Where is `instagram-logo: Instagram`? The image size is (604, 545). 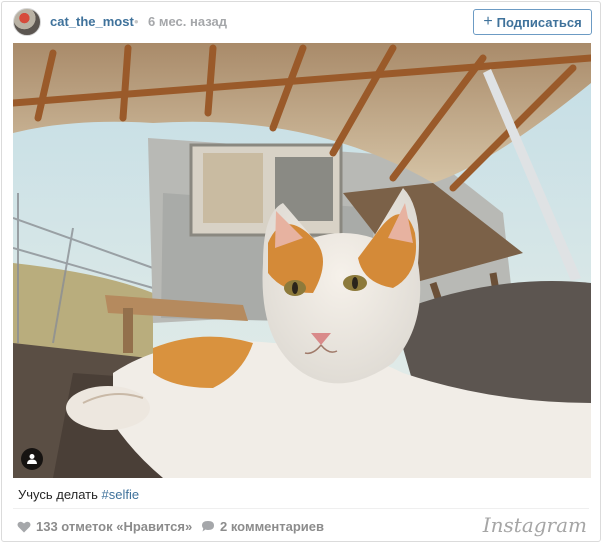 instagram-logo: Instagram is located at coordinates (535, 525).